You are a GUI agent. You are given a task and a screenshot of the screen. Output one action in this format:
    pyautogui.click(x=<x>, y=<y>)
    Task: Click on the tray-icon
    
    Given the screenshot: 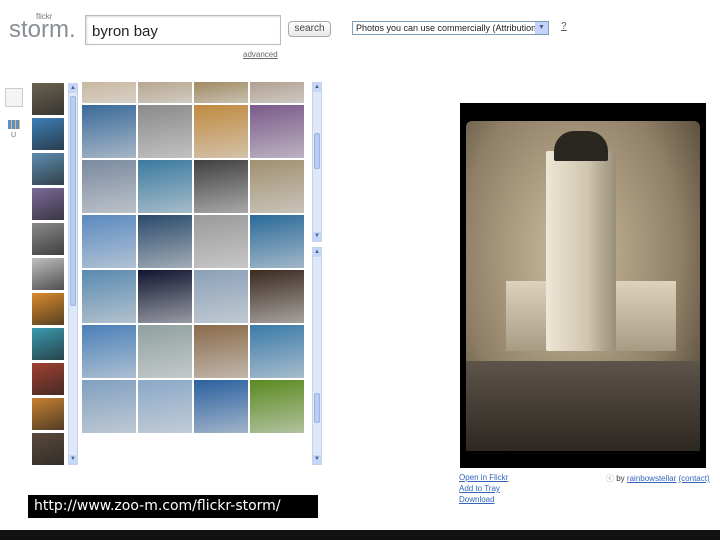 What is the action you would take?
    pyautogui.click(x=14, y=97)
    